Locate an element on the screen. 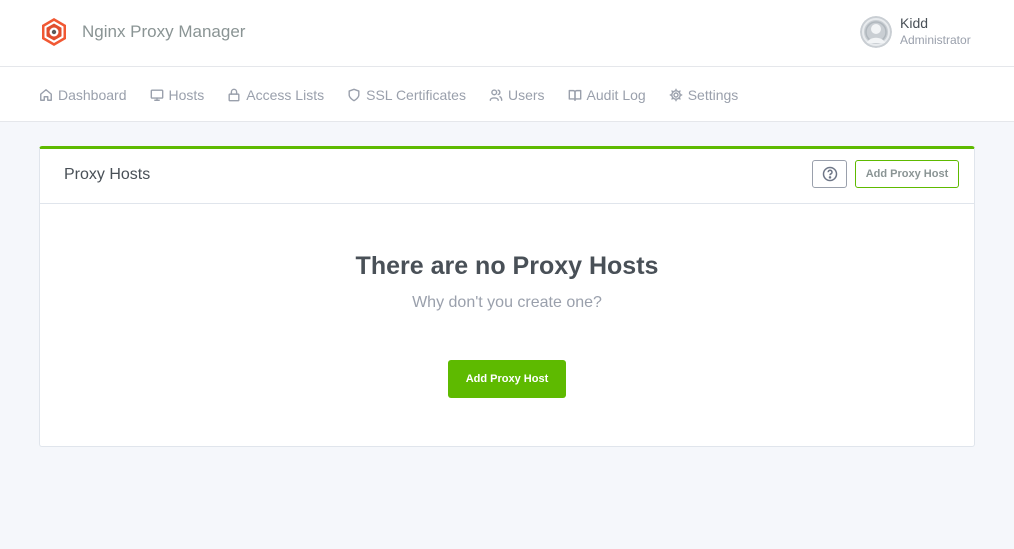 This screenshot has height=549, width=1014. brand: Nginx Proxy Manager is located at coordinates (142, 32).